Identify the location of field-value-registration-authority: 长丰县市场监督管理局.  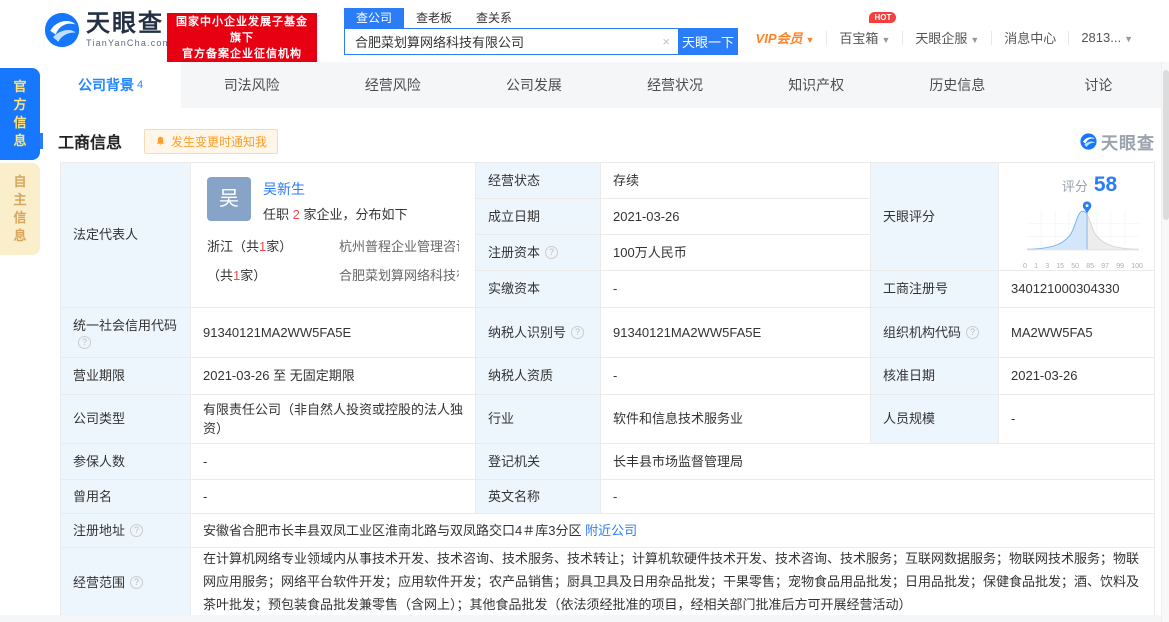
(878, 462).